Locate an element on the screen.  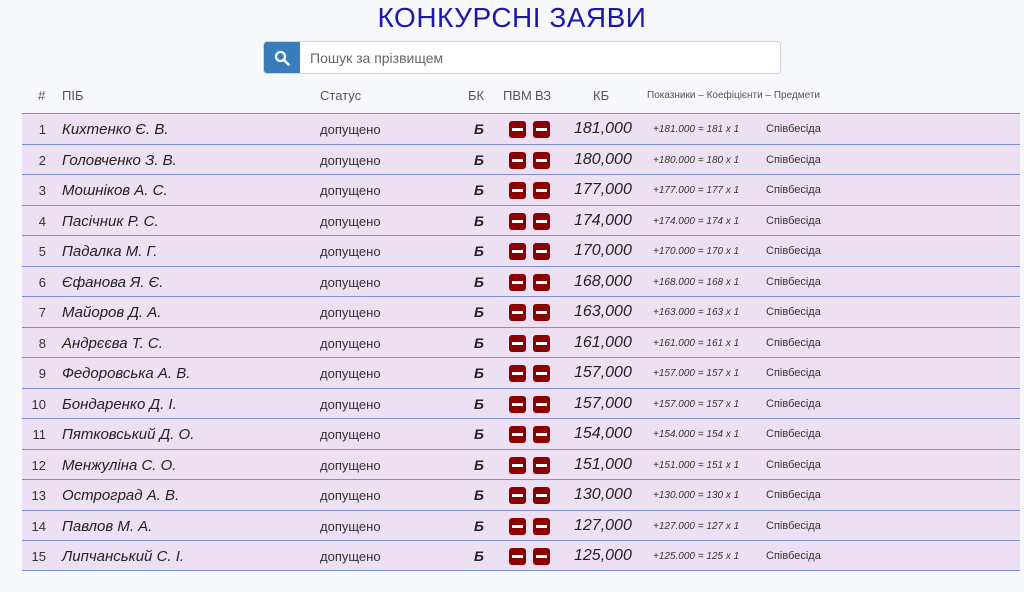
header-vz: ВЗ is located at coordinates (543, 95).